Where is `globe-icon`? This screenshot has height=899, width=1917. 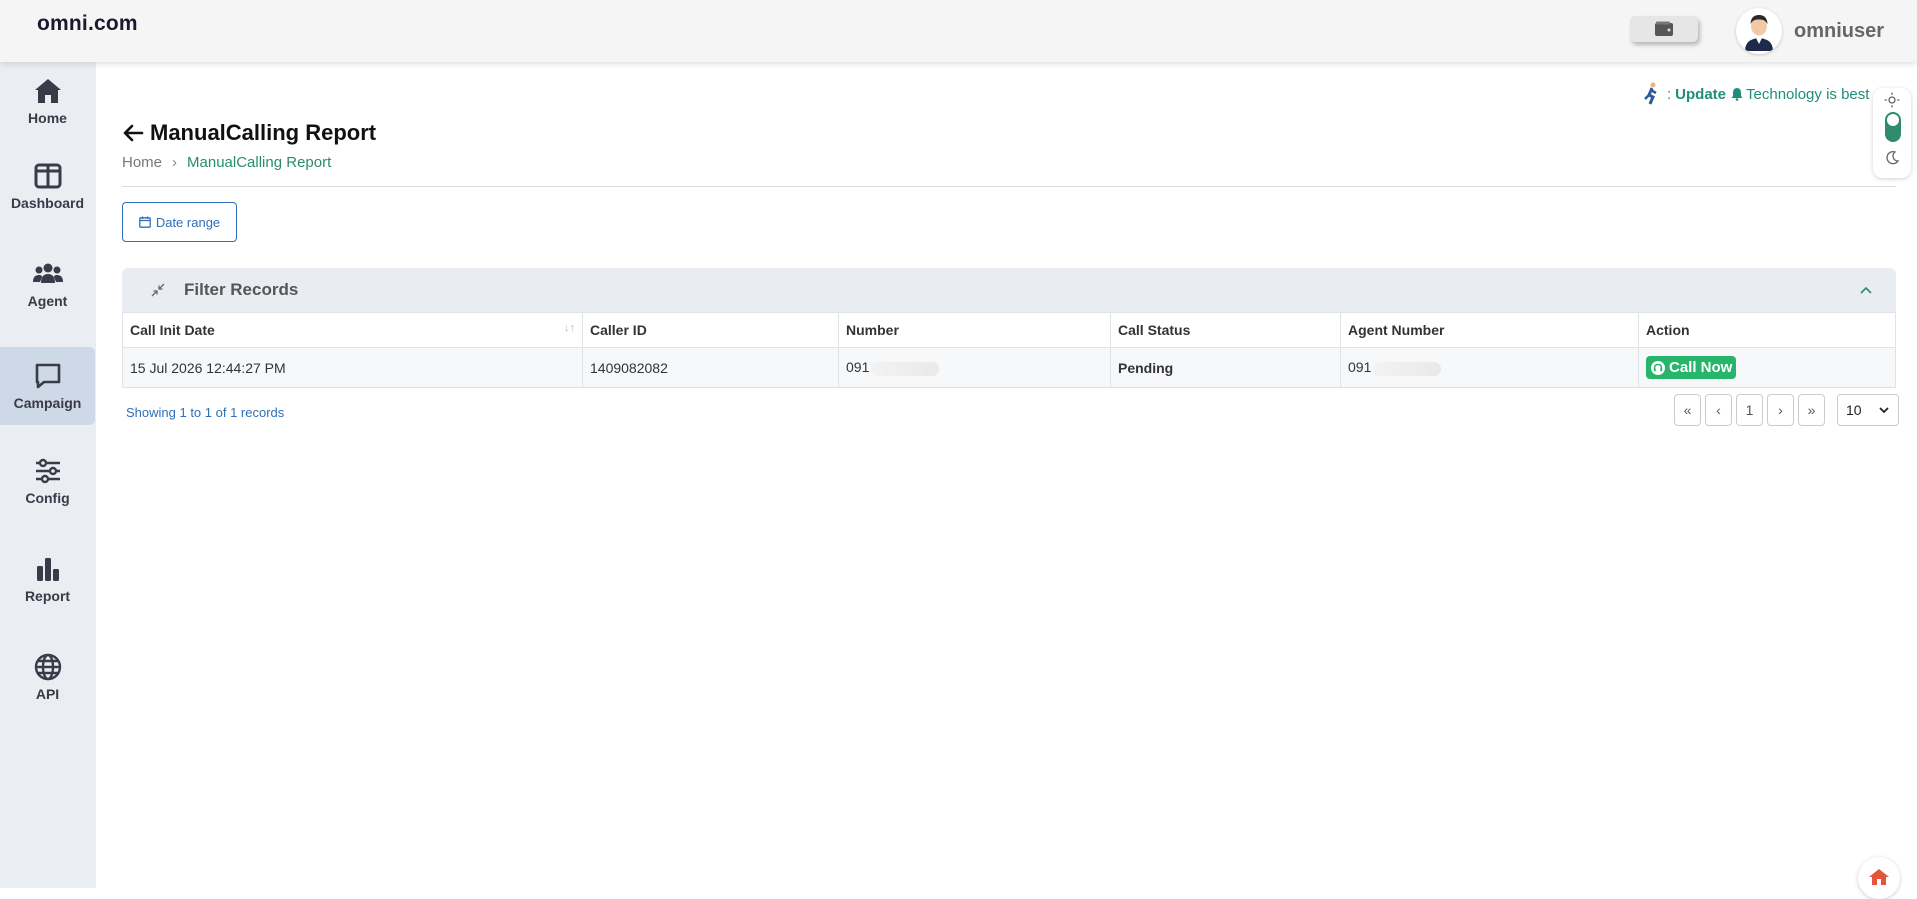
globe-icon is located at coordinates (47, 667).